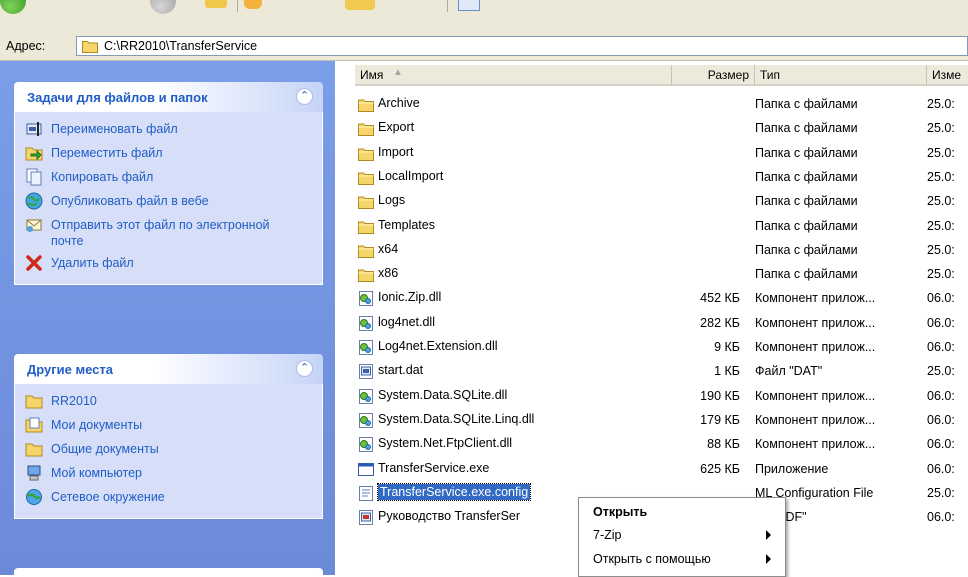  What do you see at coordinates (168, 474) in the screenshot?
I see `place-my-computer: Мой компьютер` at bounding box center [168, 474].